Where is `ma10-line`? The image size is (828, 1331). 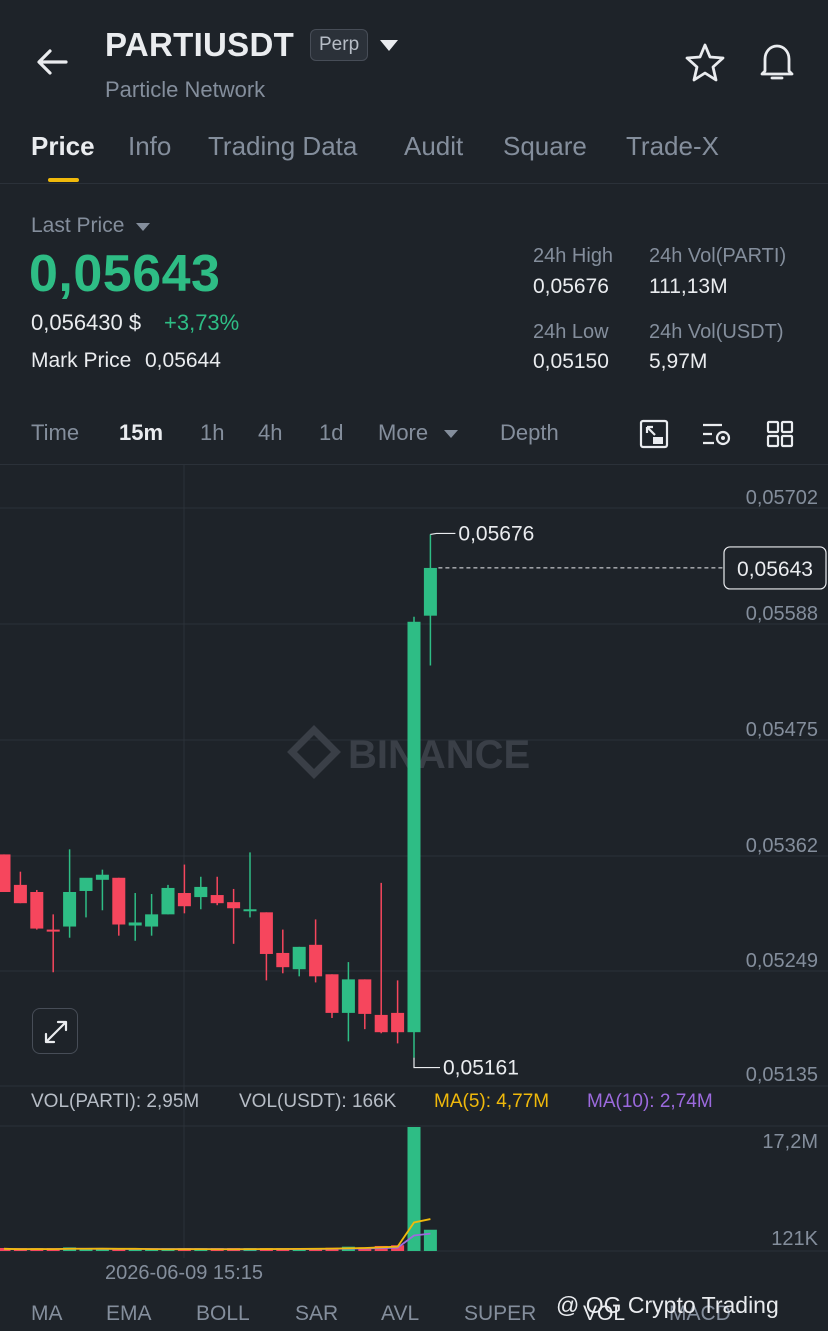
ma10-line is located at coordinates (217, 1241).